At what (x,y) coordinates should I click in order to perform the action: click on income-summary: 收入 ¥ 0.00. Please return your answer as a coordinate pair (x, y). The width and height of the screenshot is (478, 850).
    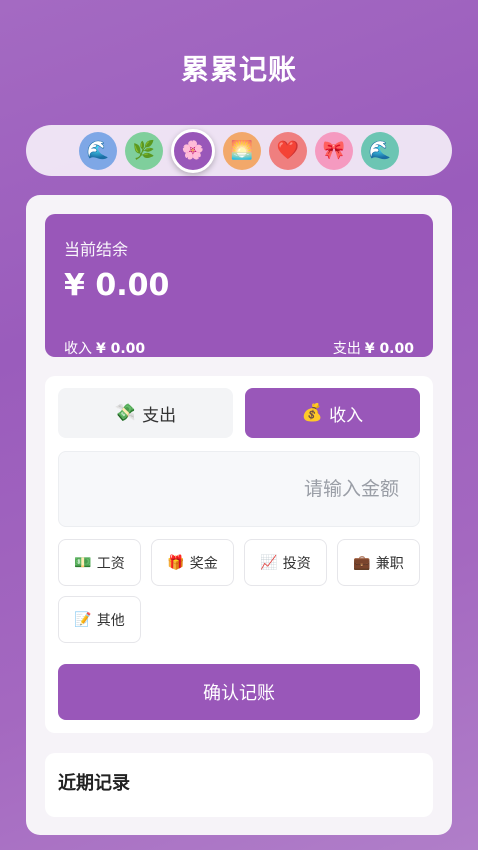
    Looking at the image, I should click on (104, 348).